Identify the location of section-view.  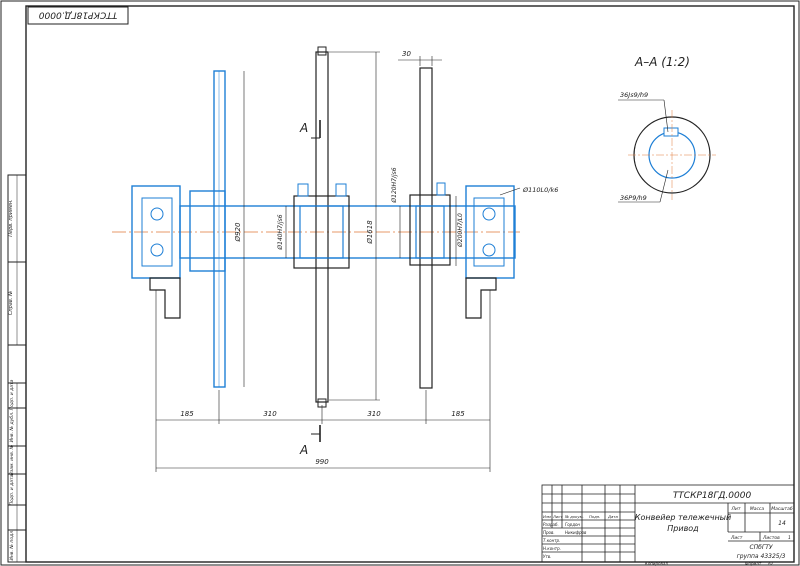
(667, 151).